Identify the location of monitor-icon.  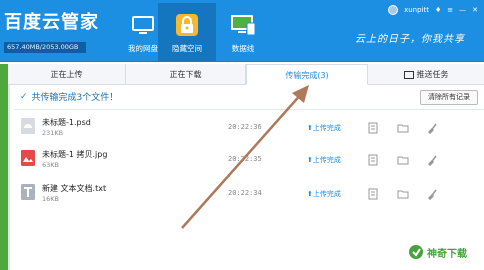
(243, 25).